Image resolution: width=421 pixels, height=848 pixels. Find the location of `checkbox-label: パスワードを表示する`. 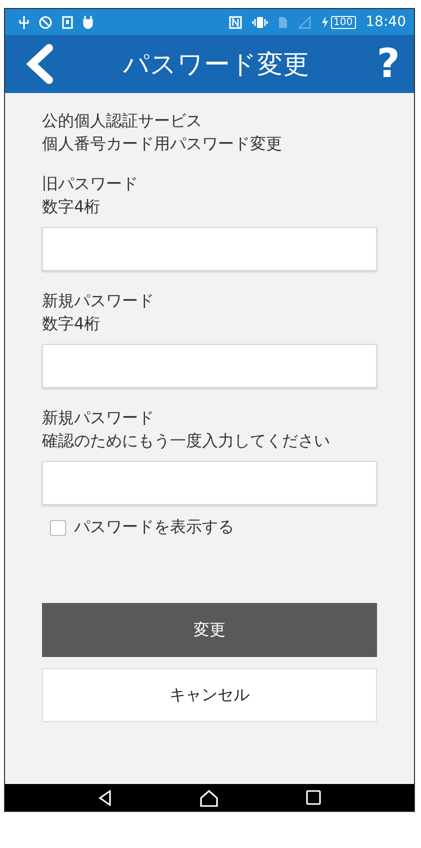

checkbox-label: パスワードを表示する is located at coordinates (154, 527).